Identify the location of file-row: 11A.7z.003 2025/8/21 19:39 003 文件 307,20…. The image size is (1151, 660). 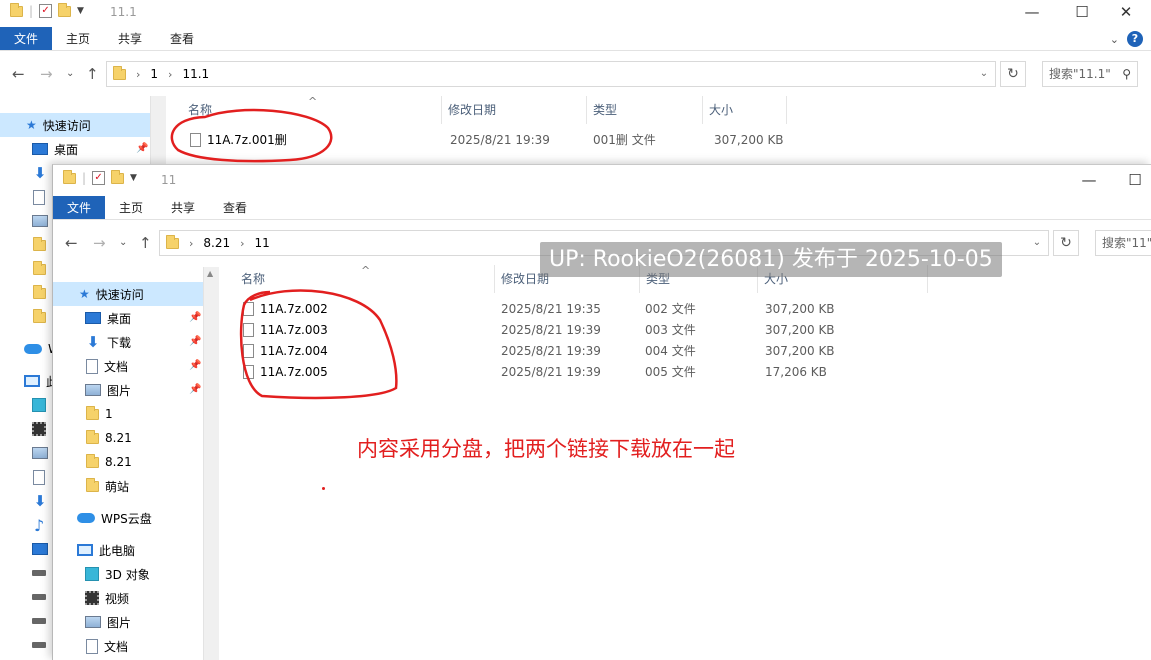
(593, 330).